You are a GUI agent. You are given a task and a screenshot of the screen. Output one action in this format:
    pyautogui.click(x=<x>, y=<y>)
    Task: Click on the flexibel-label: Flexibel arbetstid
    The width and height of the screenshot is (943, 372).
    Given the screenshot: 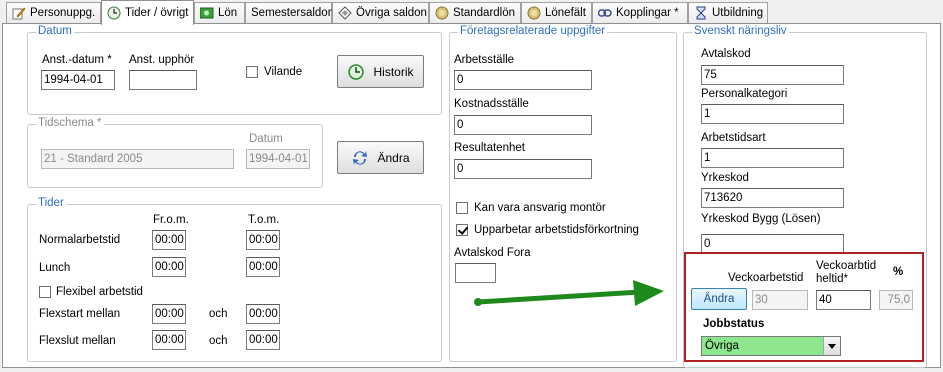 What is the action you would take?
    pyautogui.click(x=99, y=292)
    